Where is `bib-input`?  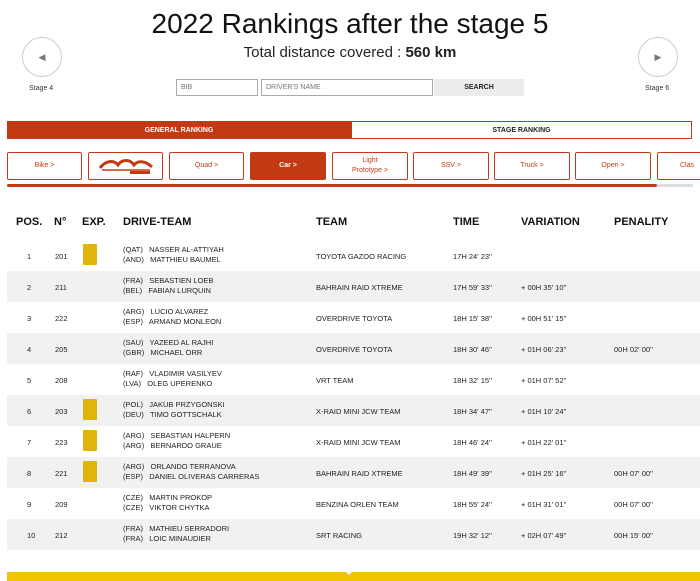
bib-input is located at coordinates (217, 87).